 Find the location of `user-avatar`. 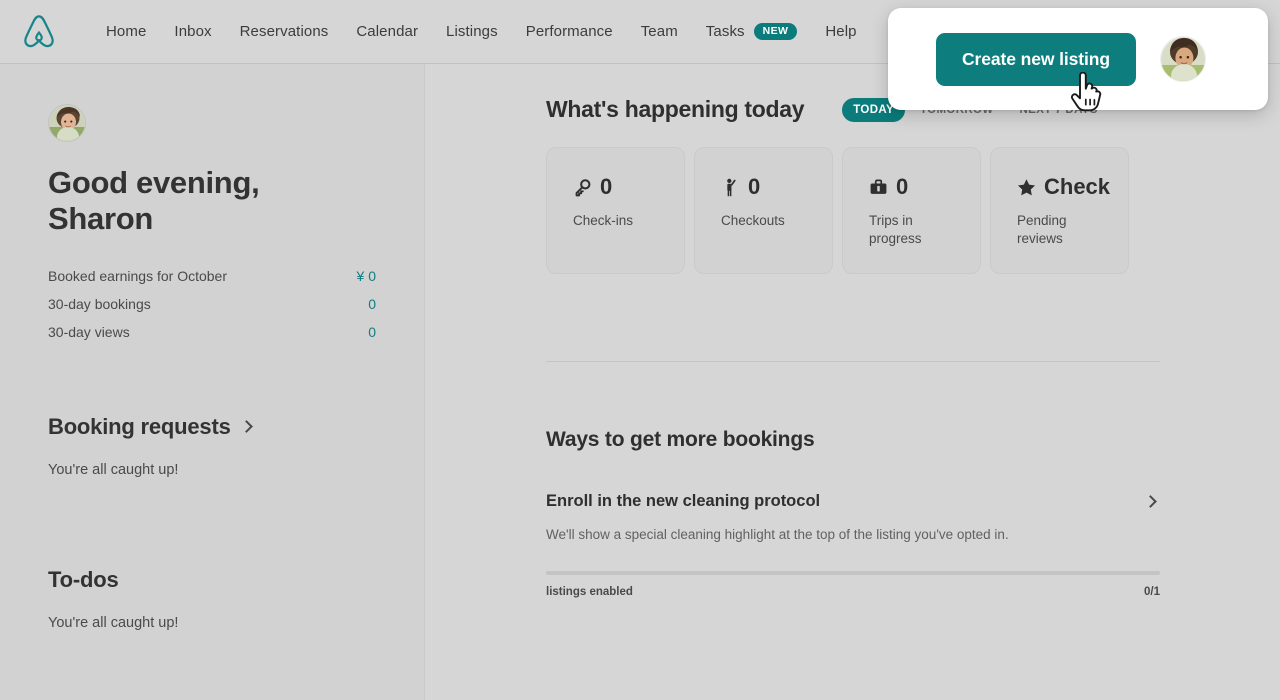

user-avatar is located at coordinates (1182, 59).